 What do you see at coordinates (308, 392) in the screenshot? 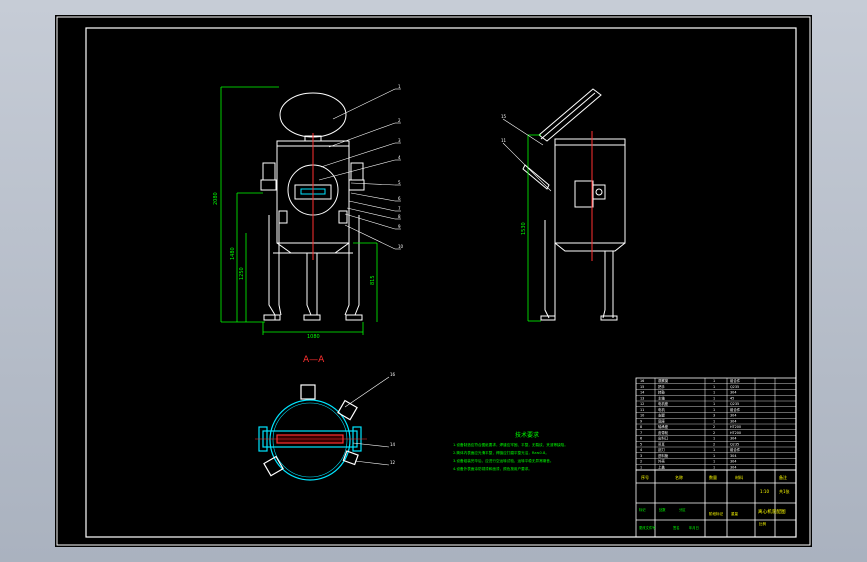
I see `plan-top-lug` at bounding box center [308, 392].